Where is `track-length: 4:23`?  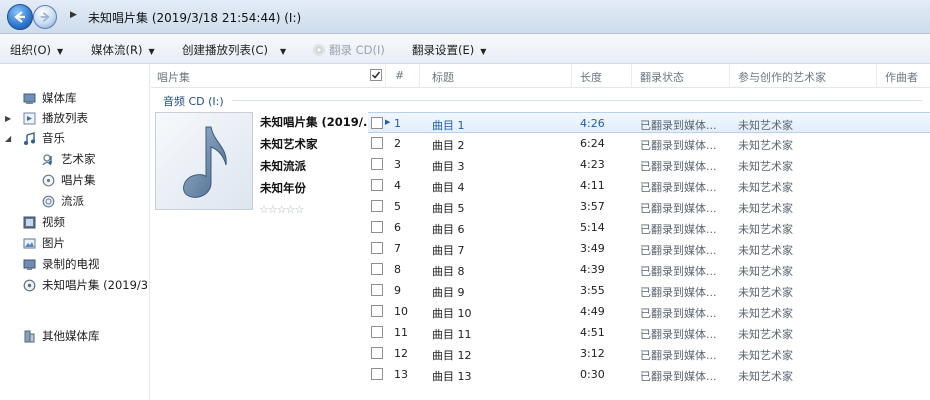
track-length: 4:23 is located at coordinates (592, 164).